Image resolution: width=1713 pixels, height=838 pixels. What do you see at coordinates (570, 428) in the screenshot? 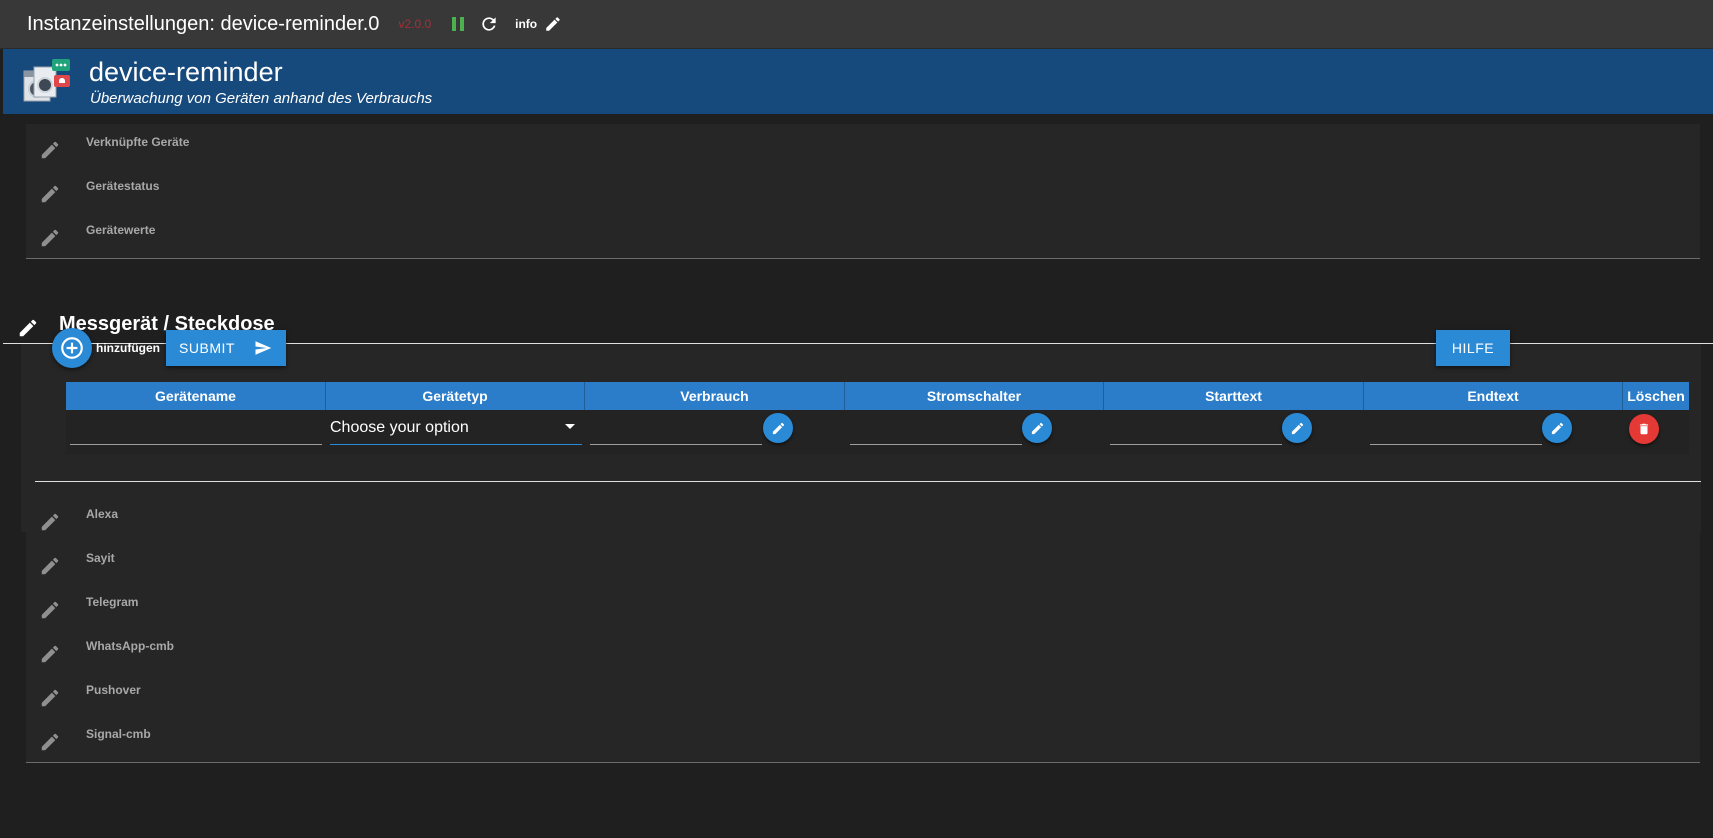
I see `chevron-down-icon` at bounding box center [570, 428].